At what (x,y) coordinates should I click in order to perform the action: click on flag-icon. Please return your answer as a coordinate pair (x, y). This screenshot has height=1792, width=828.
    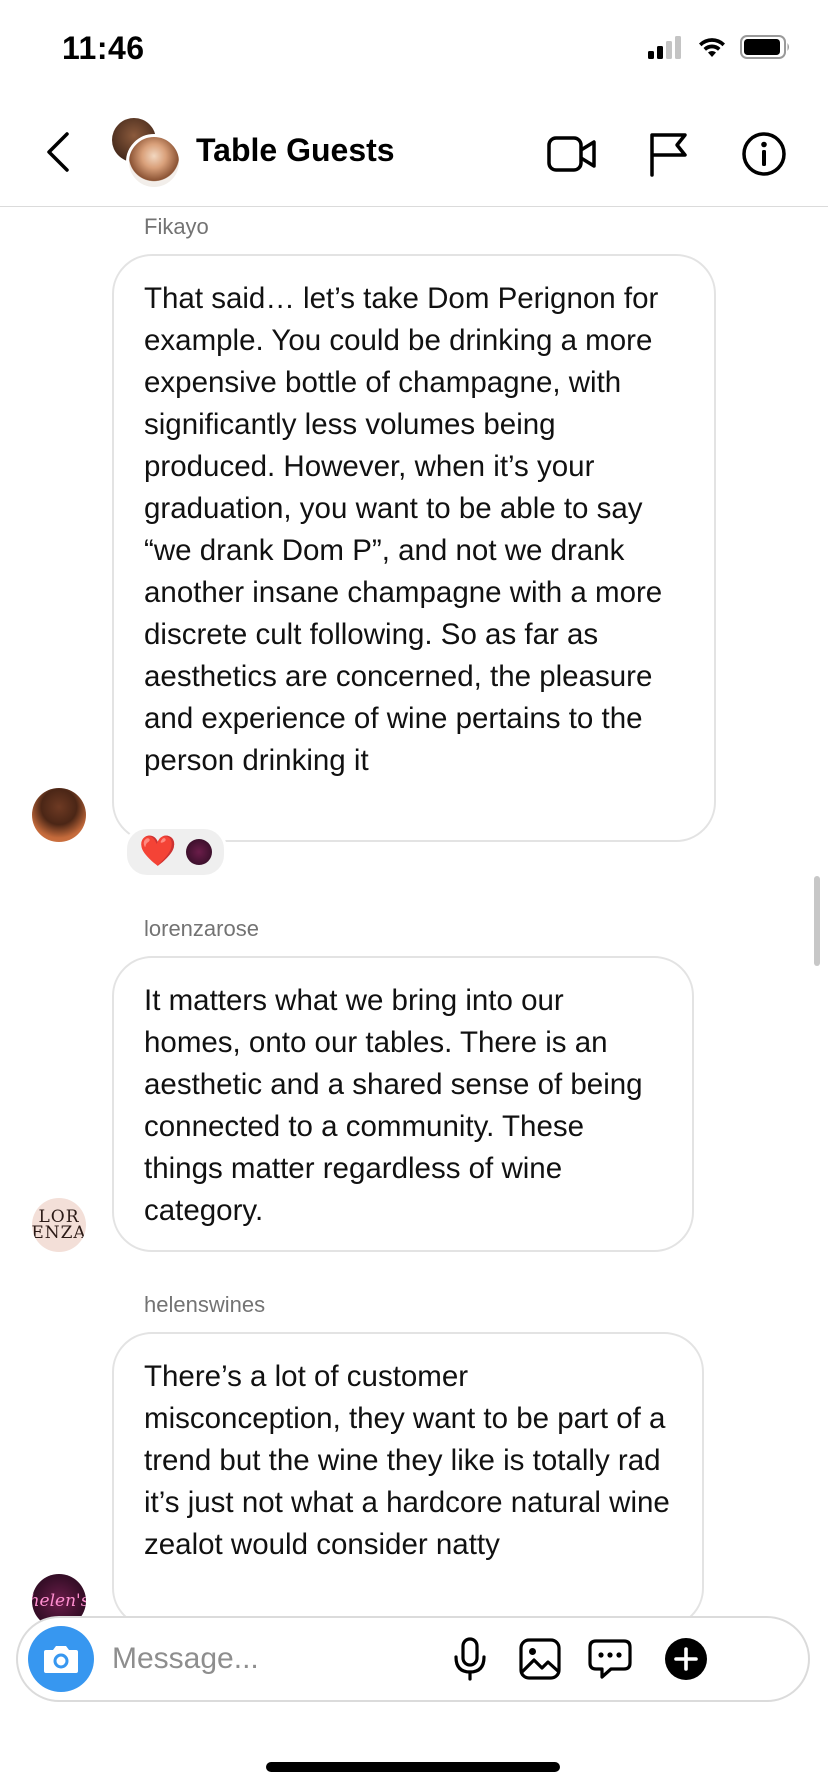
    Looking at the image, I should click on (668, 155).